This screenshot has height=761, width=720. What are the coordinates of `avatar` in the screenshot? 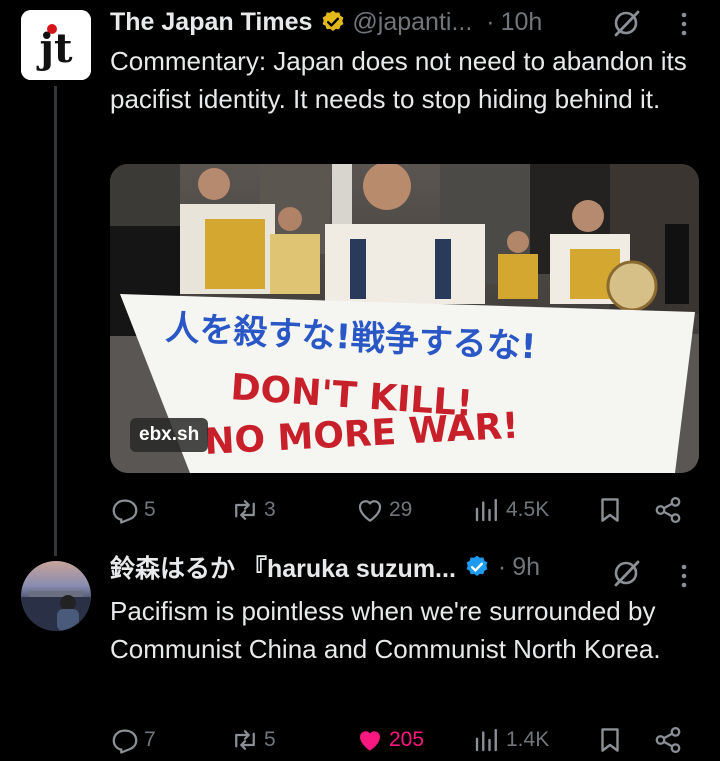 It's located at (56, 596).